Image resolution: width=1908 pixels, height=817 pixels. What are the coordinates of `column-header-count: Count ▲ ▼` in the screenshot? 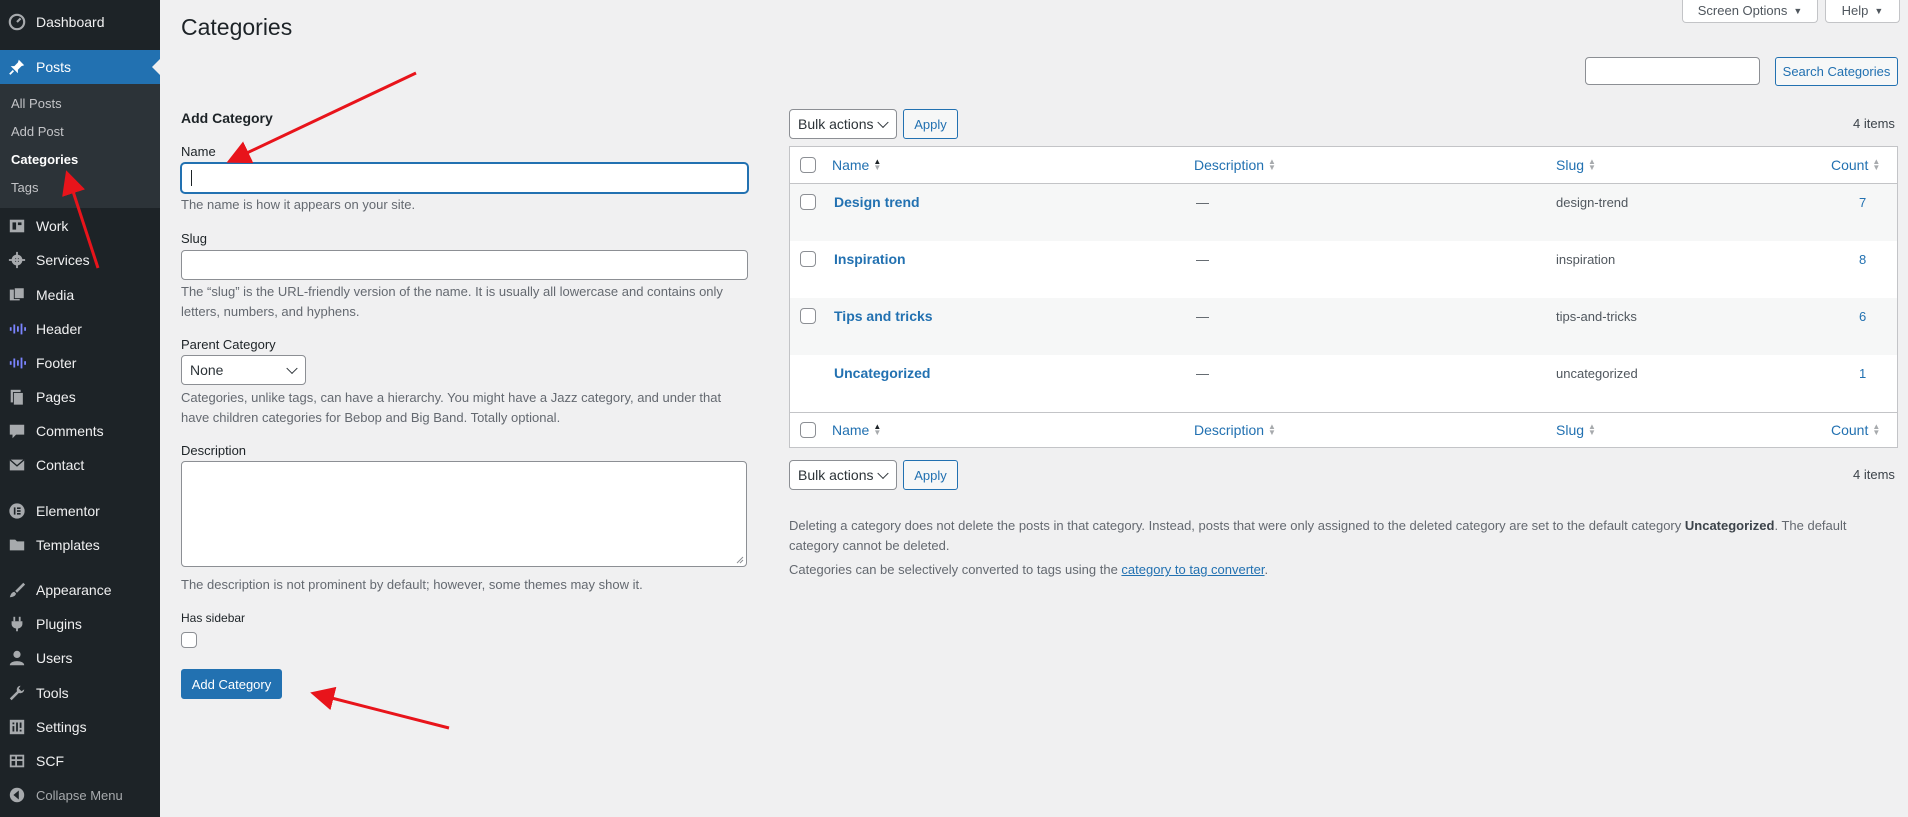 It's located at (1855, 165).